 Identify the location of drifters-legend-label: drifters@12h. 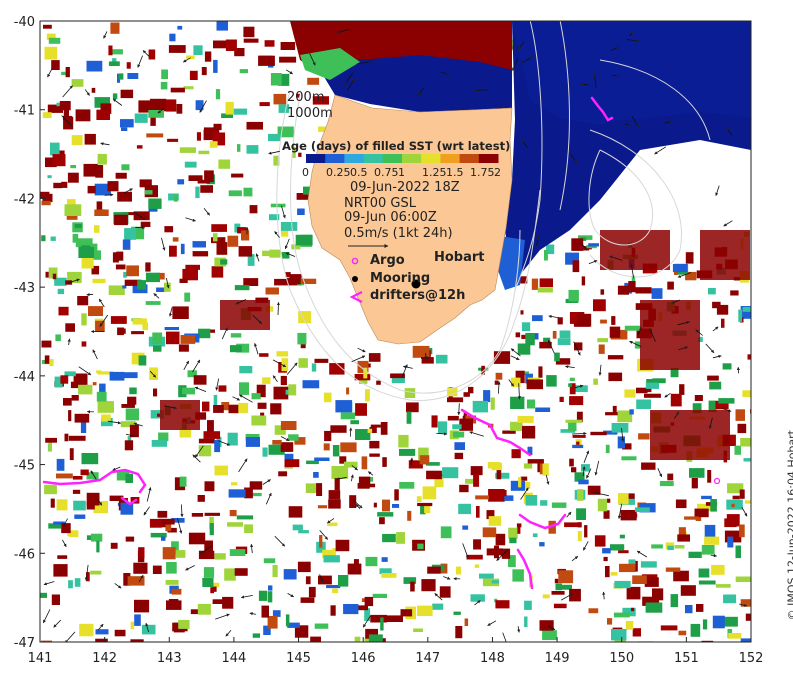
(418, 295).